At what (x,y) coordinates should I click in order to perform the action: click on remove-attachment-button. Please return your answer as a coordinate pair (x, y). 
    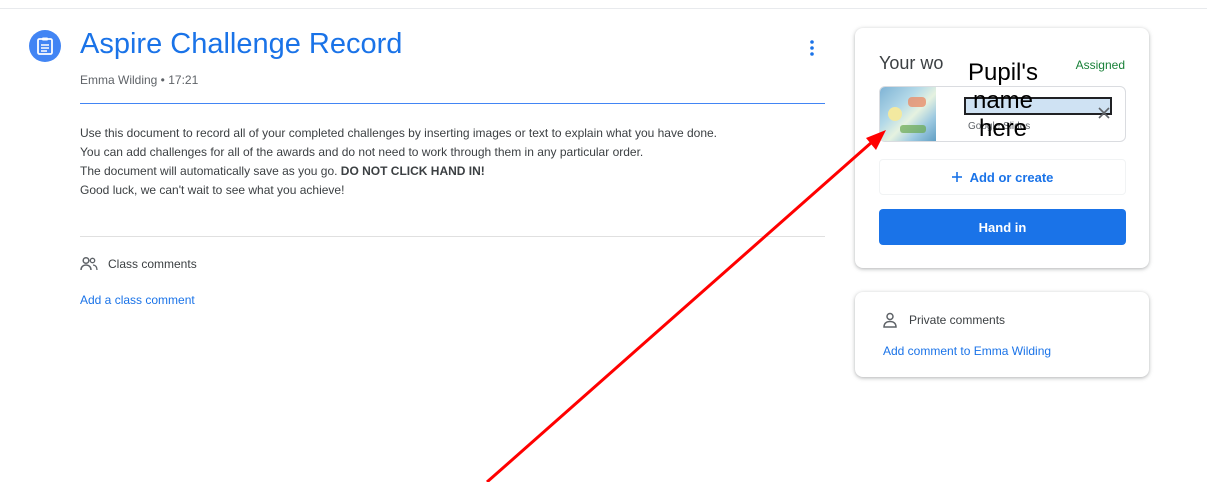
    Looking at the image, I should click on (1104, 113).